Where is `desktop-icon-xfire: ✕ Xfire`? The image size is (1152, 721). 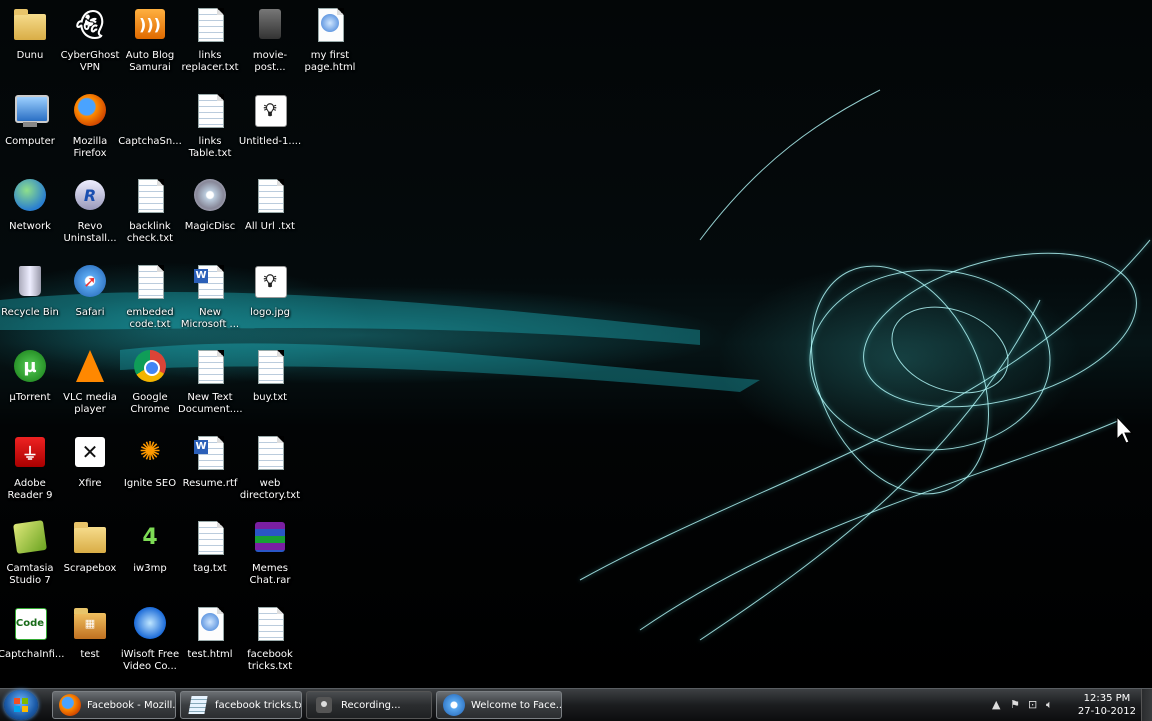
desktop-icon-xfire: ✕ Xfire is located at coordinates (90, 470).